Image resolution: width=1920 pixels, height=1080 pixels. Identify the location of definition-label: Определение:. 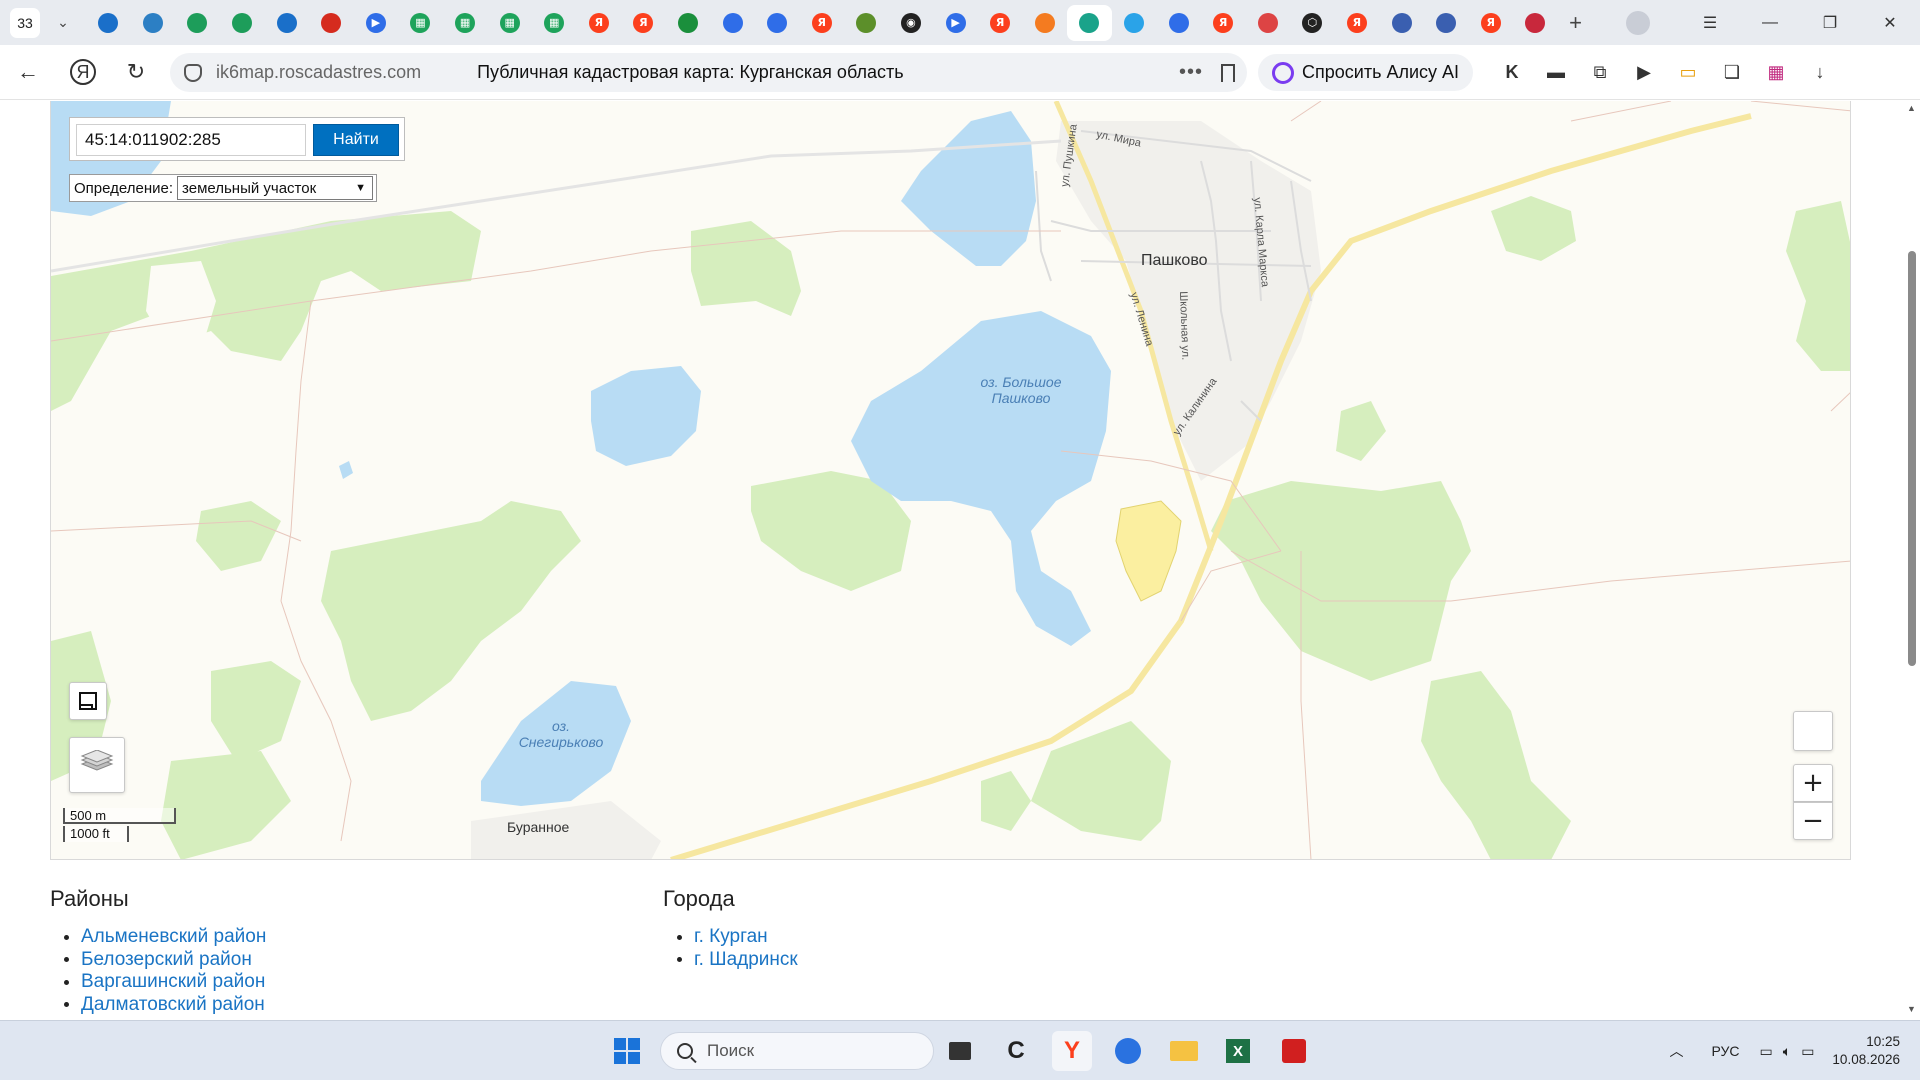
(124, 188).